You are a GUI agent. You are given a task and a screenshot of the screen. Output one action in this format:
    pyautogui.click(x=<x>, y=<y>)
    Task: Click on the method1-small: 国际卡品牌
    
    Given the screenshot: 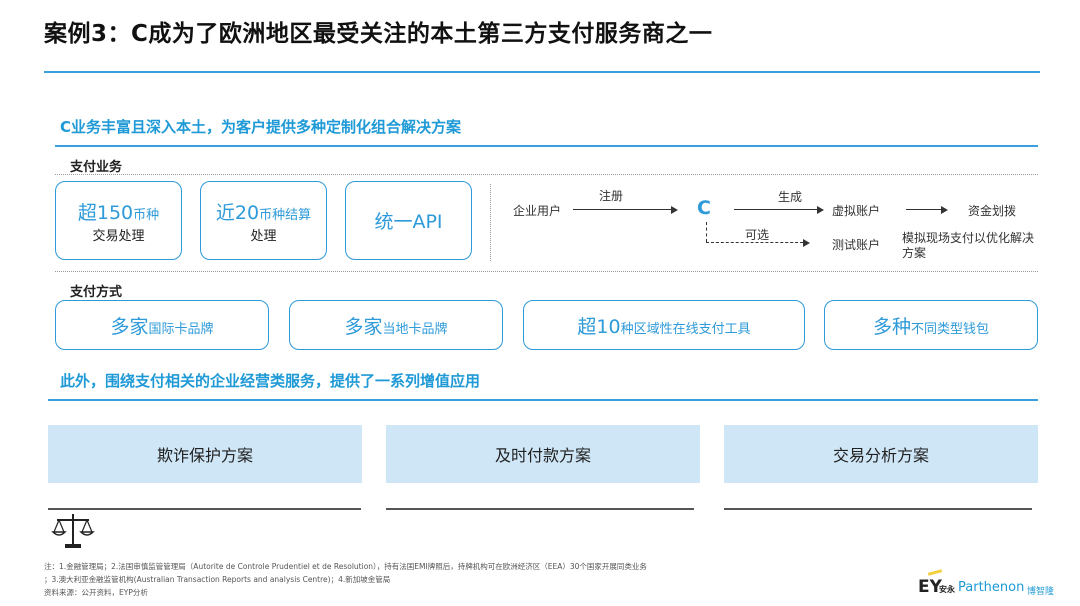 What is the action you would take?
    pyautogui.click(x=181, y=329)
    